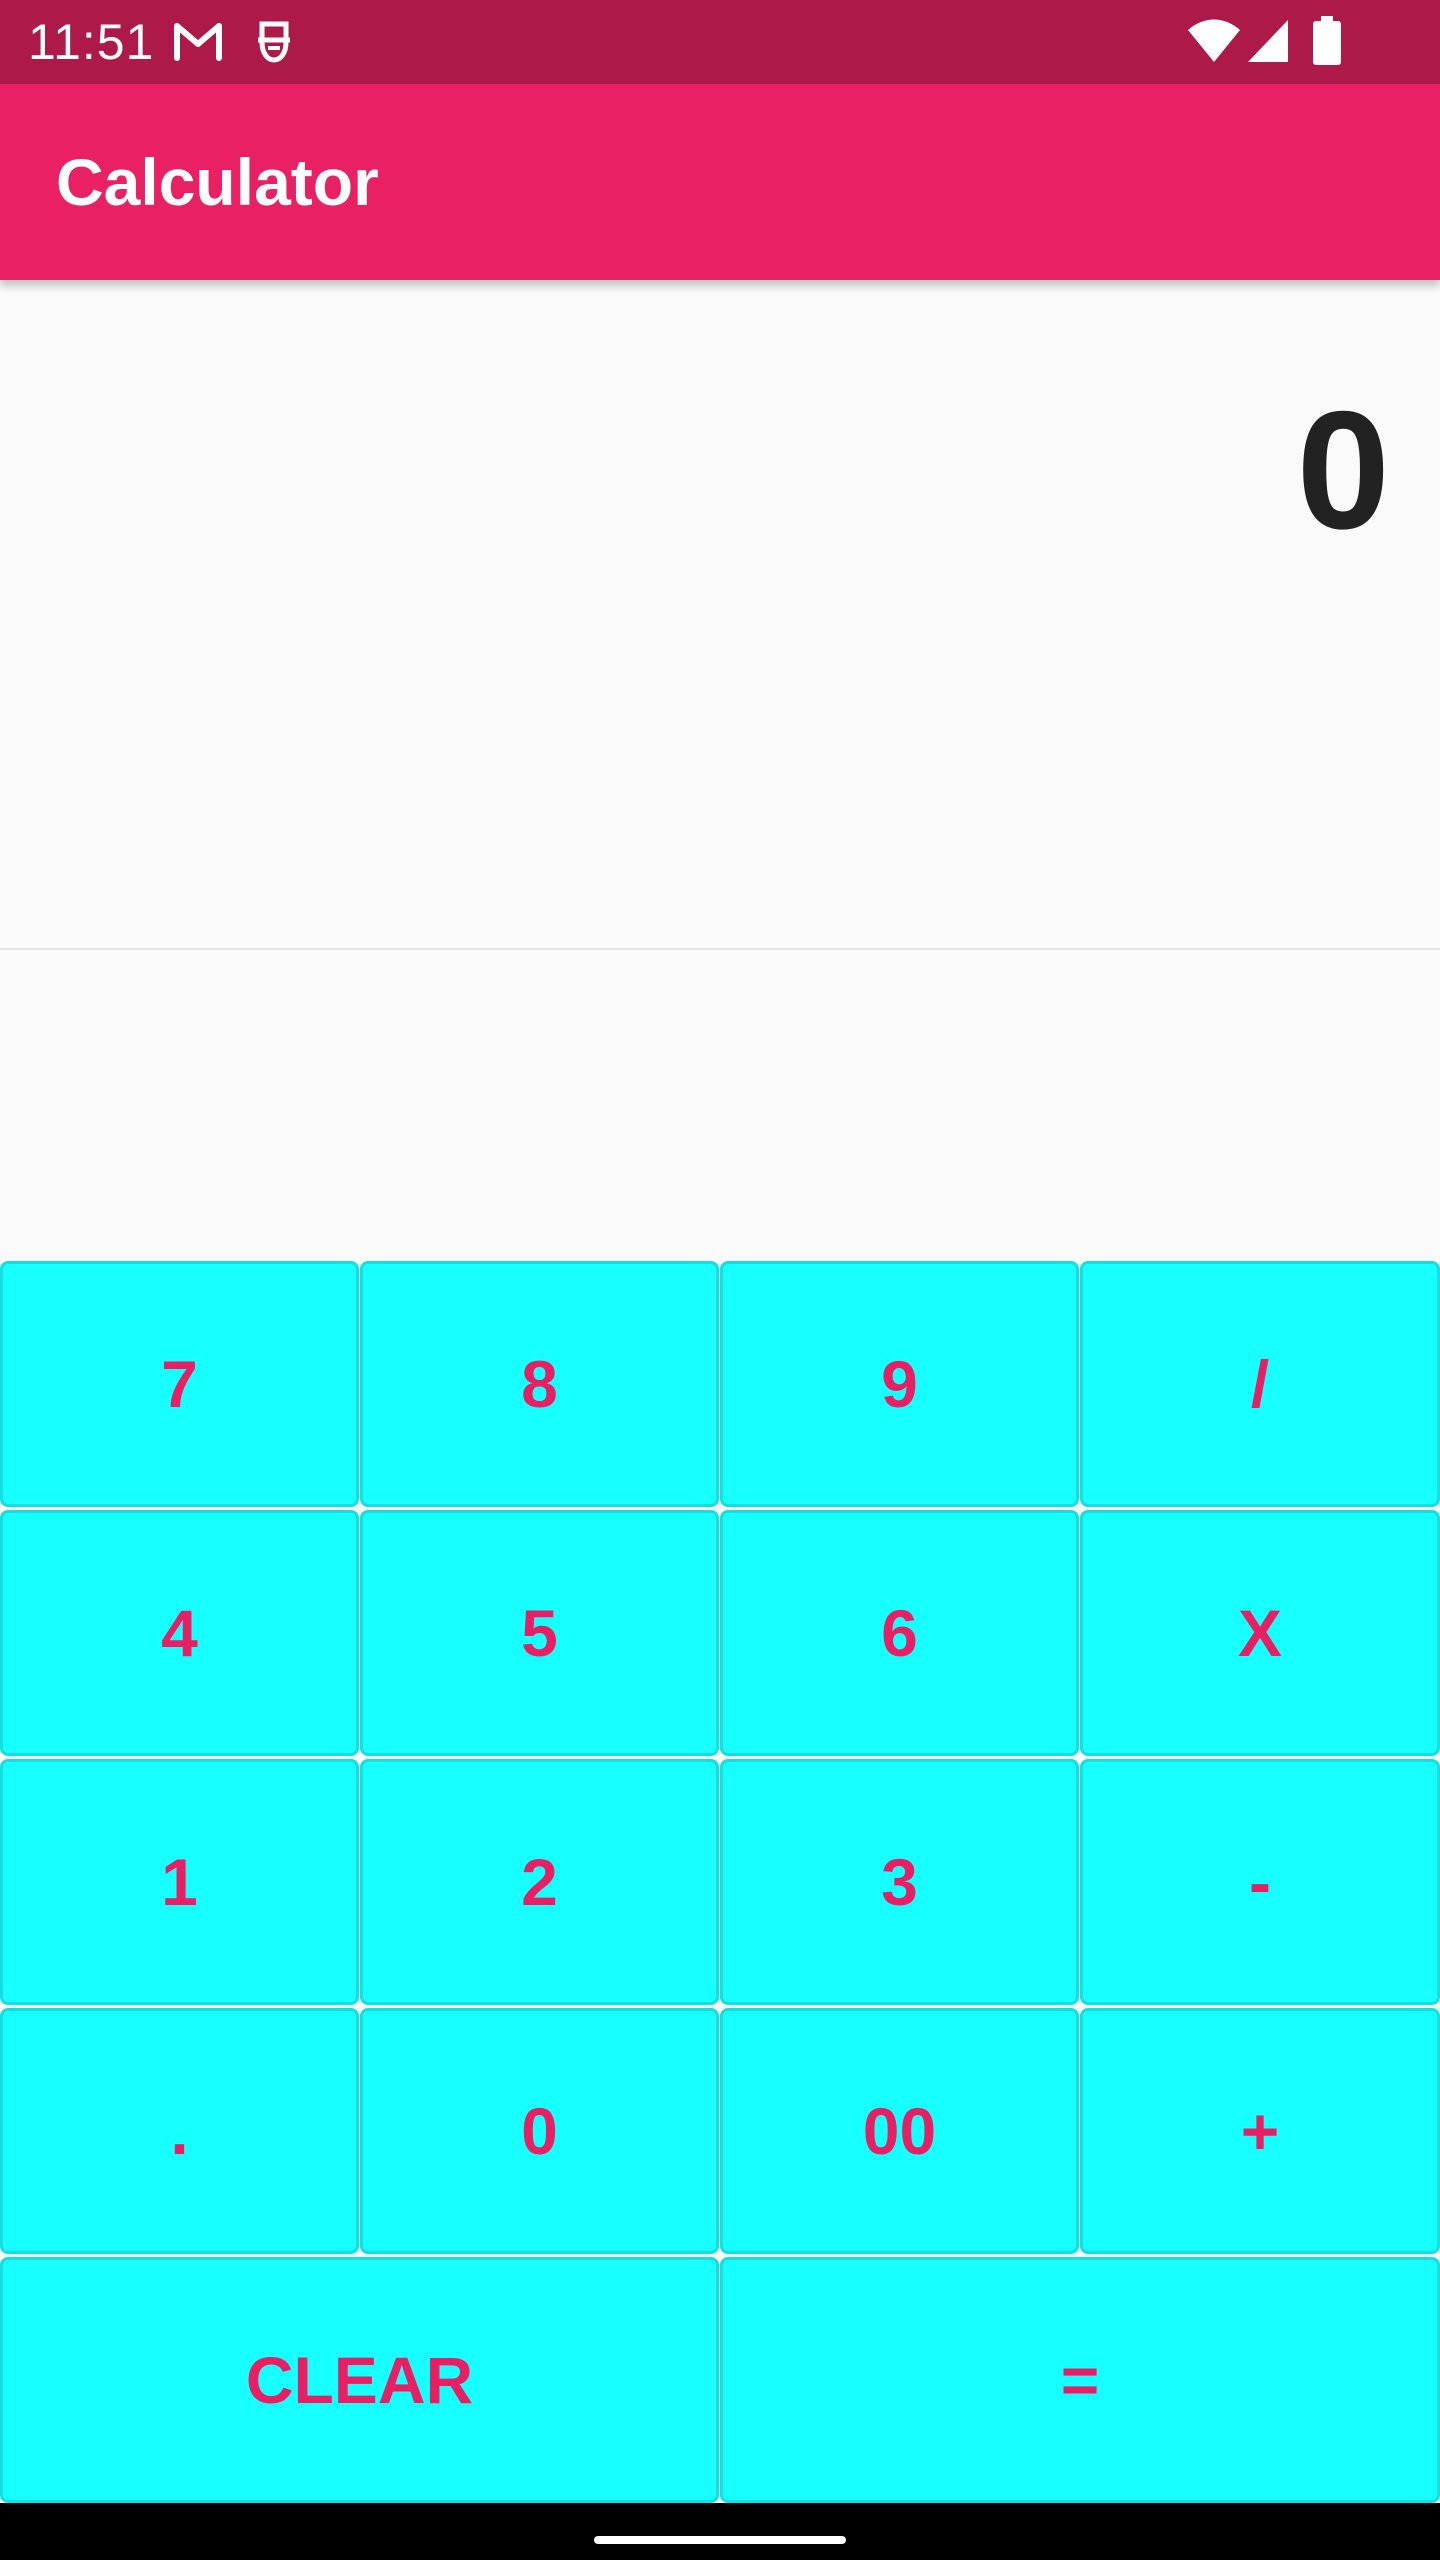 This screenshot has width=1440, height=2560. Describe the element at coordinates (1260, 1882) in the screenshot. I see `key-subtract: -` at that location.